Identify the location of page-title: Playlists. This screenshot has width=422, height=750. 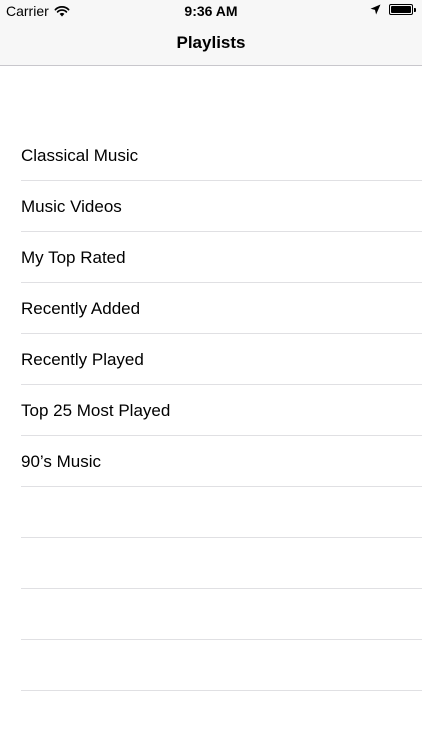
(211, 42).